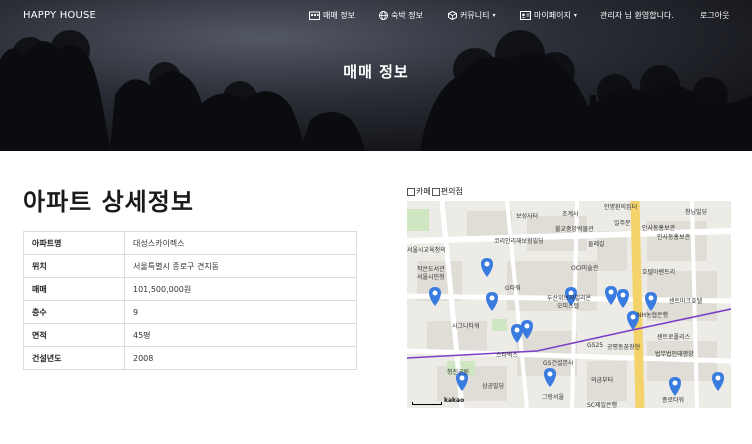 The width and height of the screenshot is (752, 444). What do you see at coordinates (74, 312) in the screenshot?
I see `row-key: 층수` at bounding box center [74, 312].